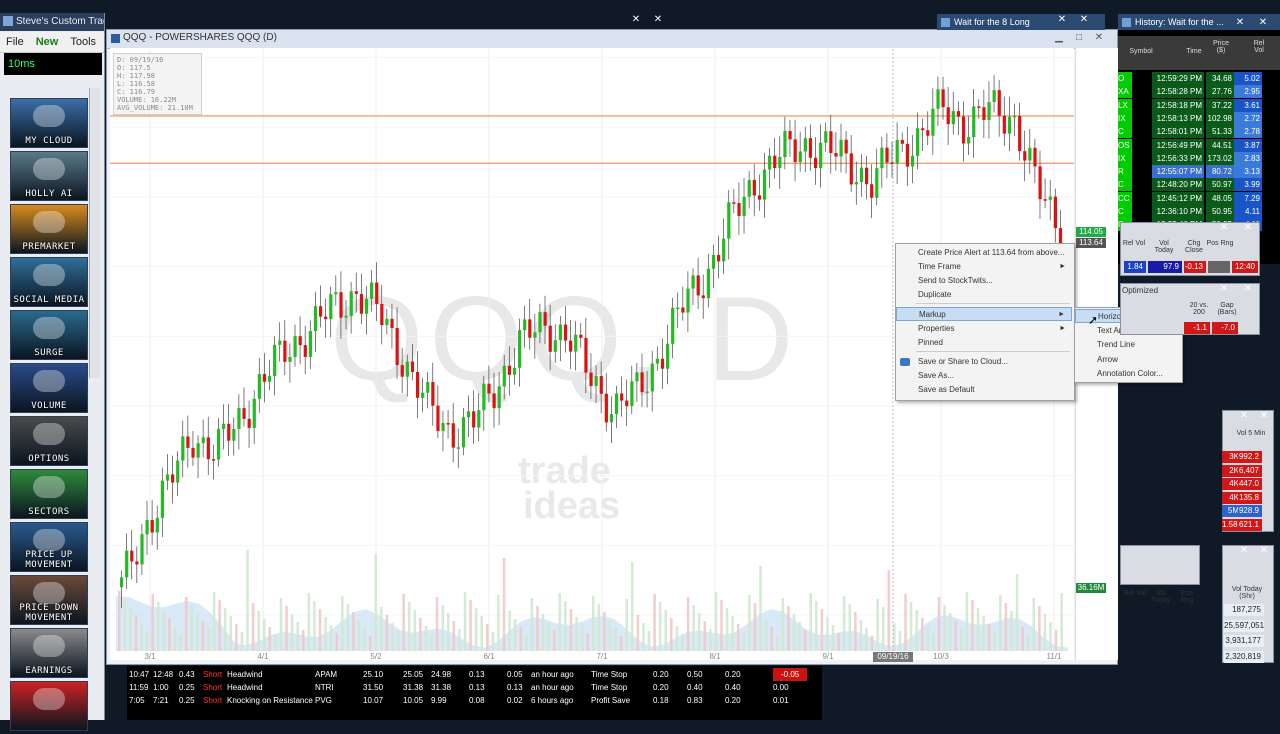  I want to click on scan-cell-t1: 11:59, so click(139, 687).